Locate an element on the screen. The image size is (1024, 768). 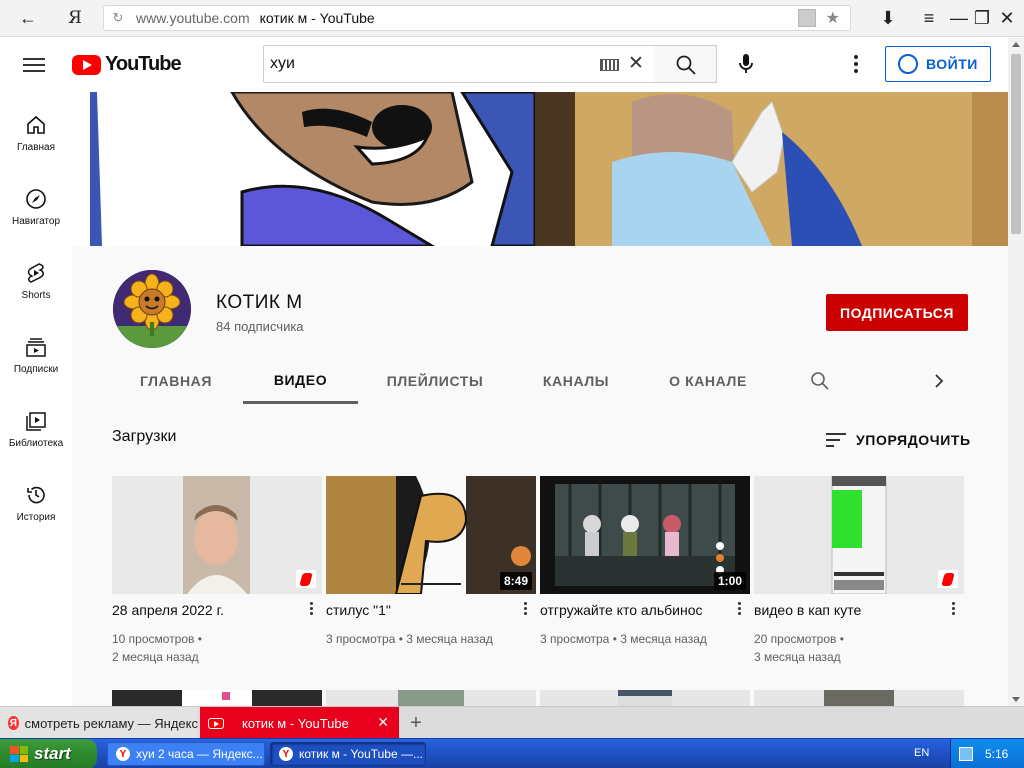
sort-button: УПОРЯДОЧИТЬ is located at coordinates (898, 440).